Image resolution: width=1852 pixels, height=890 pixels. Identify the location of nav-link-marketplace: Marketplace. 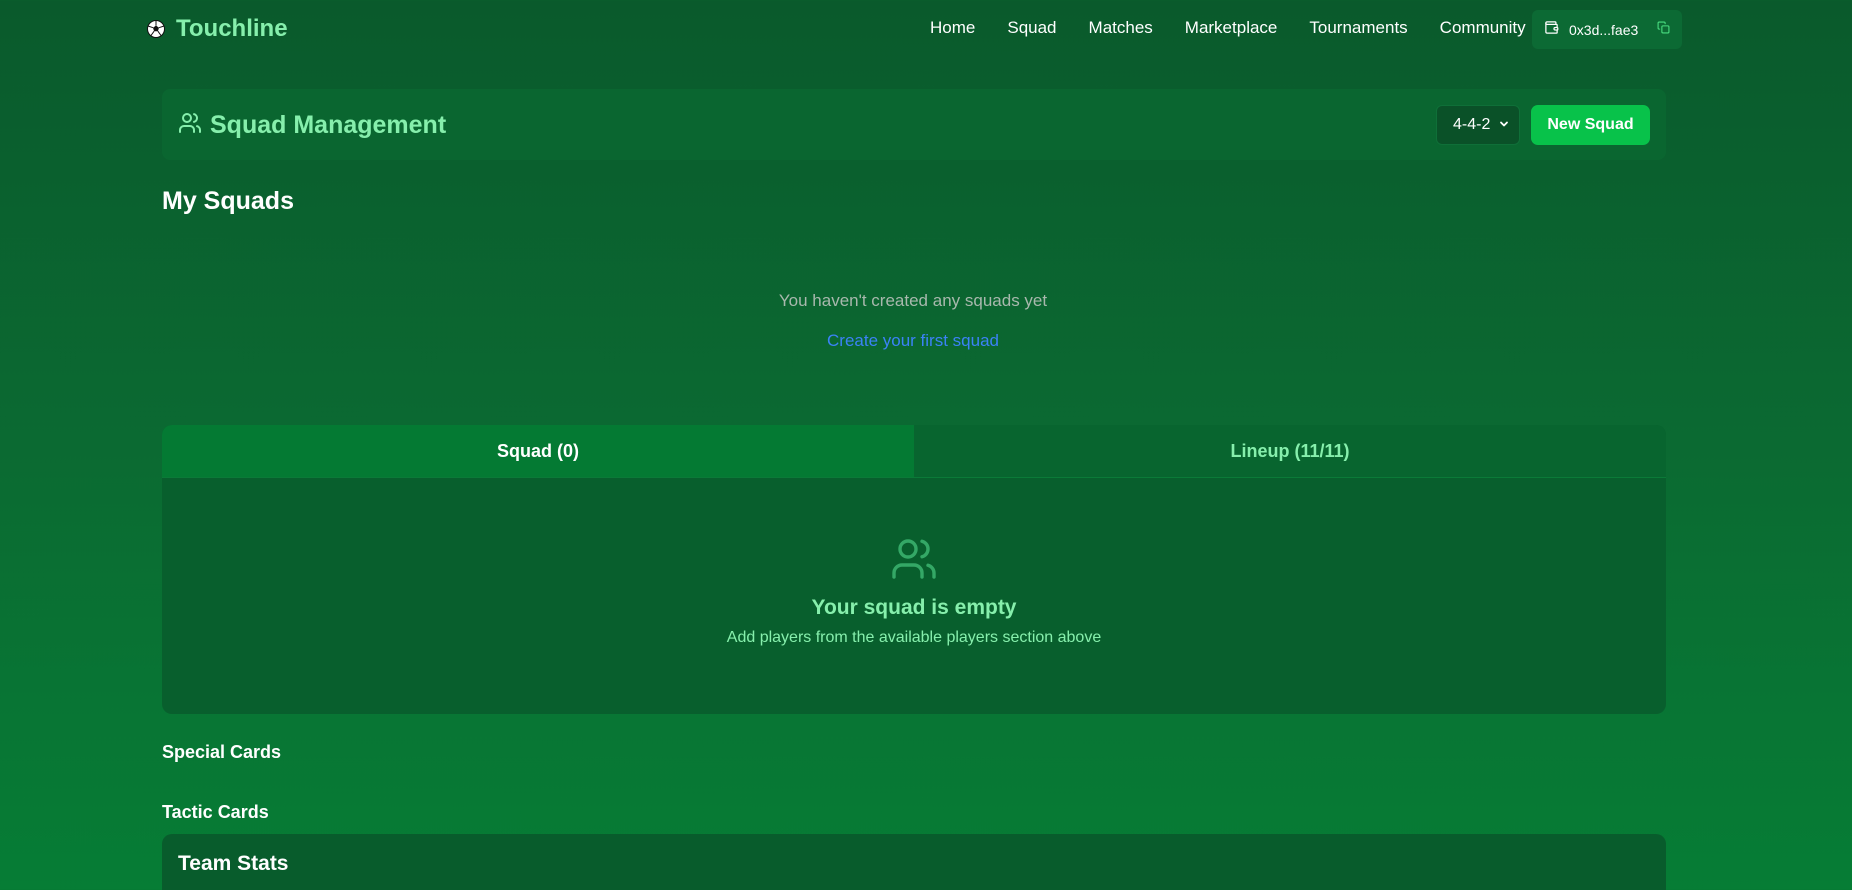
(1231, 28).